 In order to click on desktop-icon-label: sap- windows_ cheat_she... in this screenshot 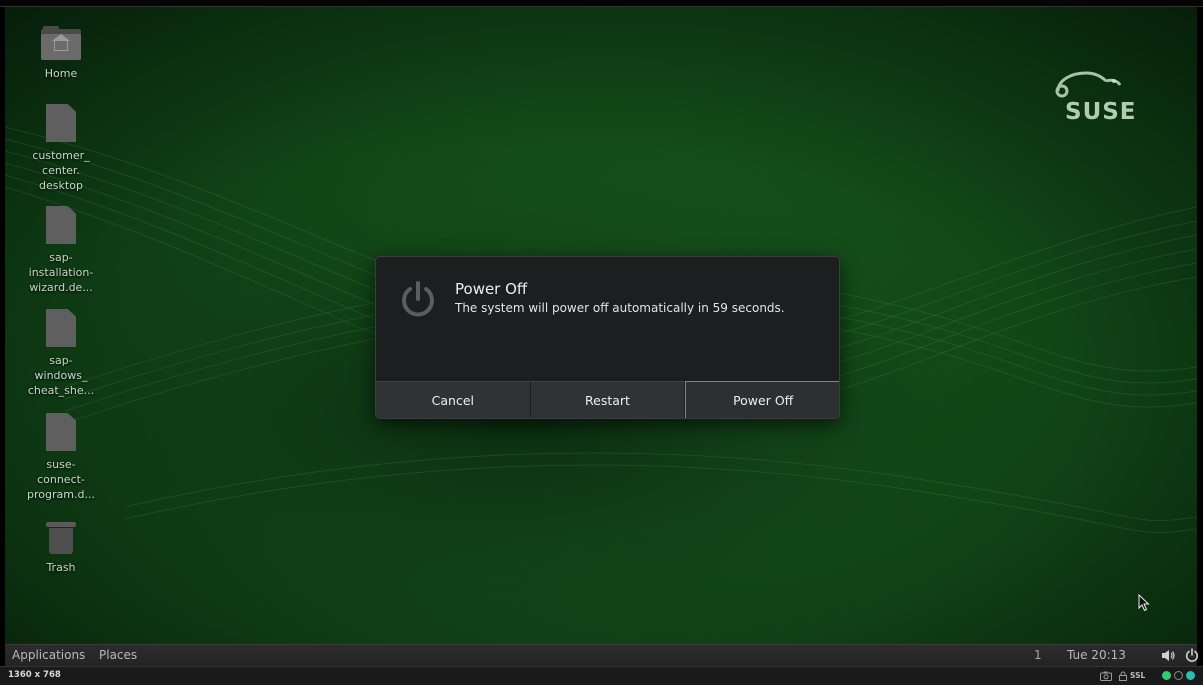, I will do `click(61, 375)`.